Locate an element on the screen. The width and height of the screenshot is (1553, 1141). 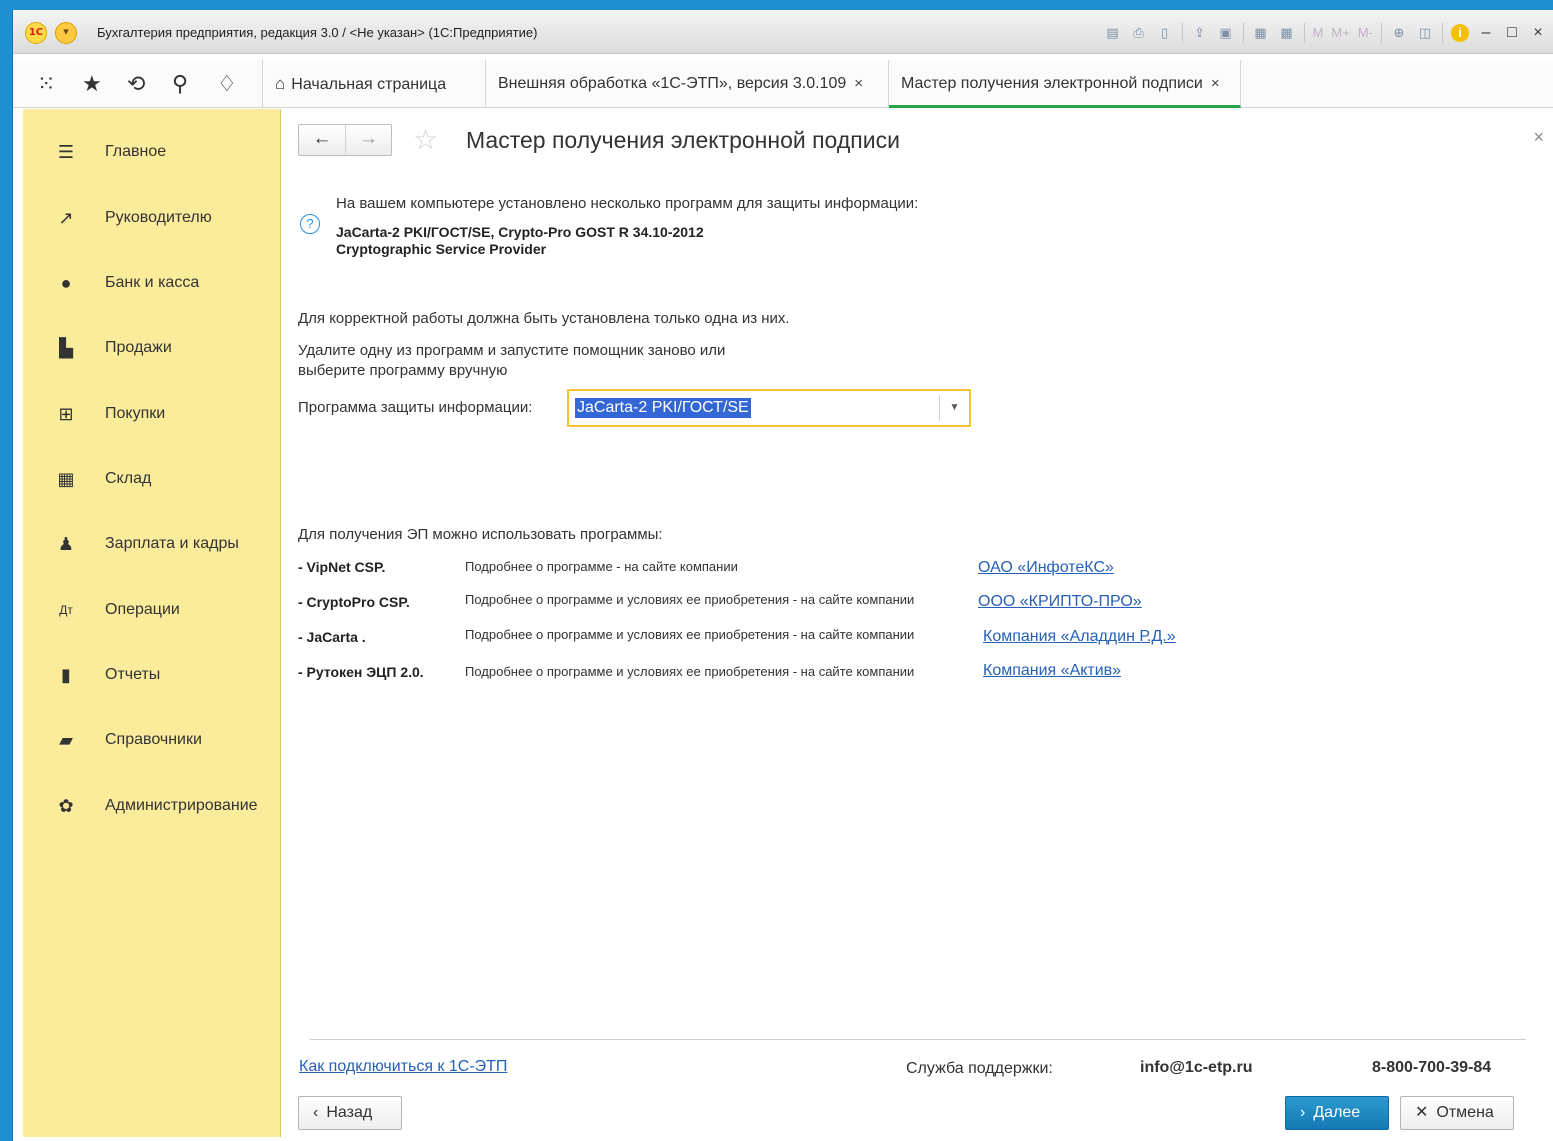
company-link-aktiv: Компания «Актив» is located at coordinates (1052, 671).